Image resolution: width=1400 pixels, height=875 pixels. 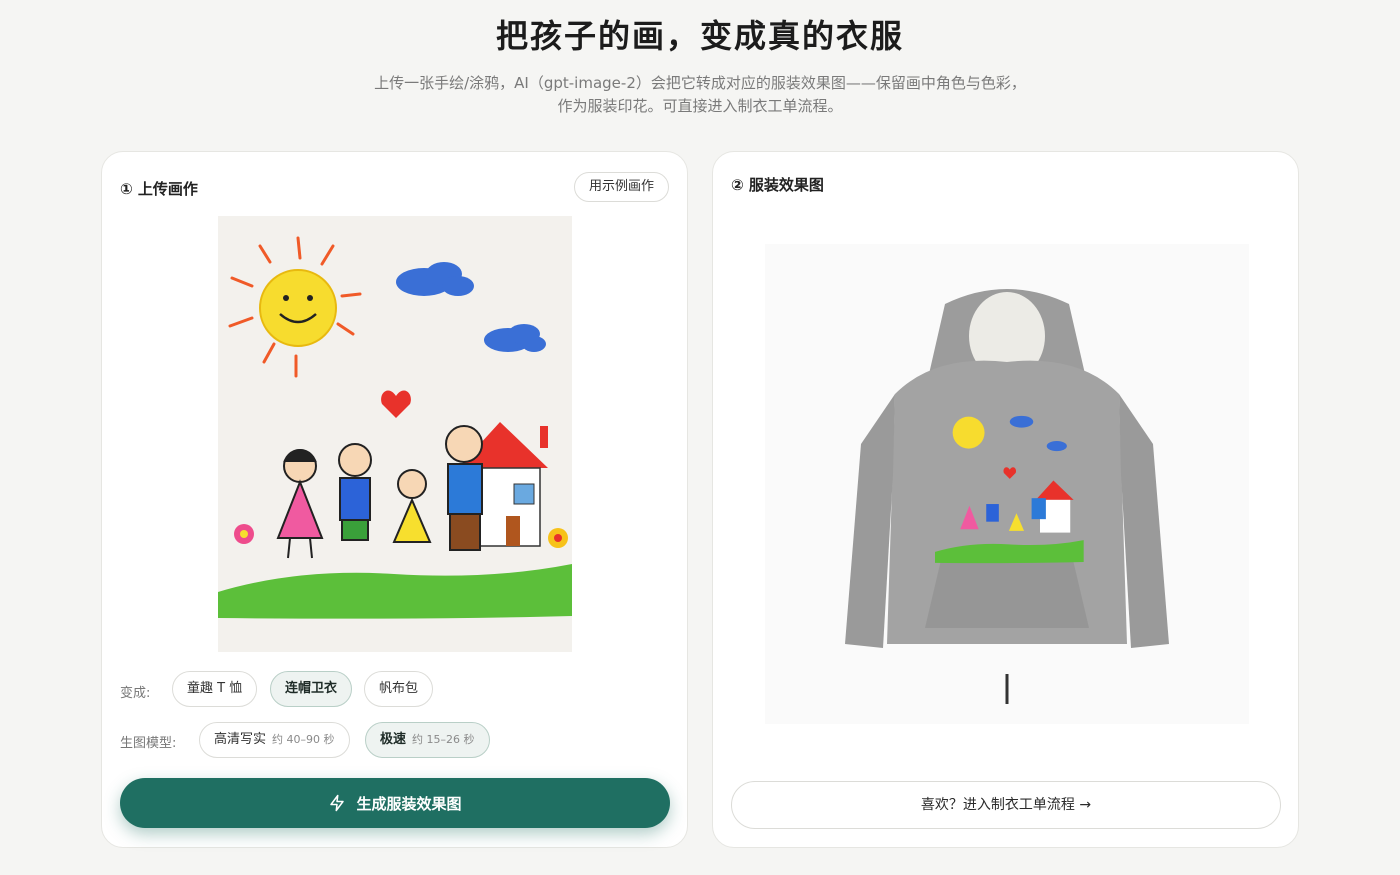 I want to click on model-option-fast: 极速约 15–26 秒, so click(x=427, y=740).